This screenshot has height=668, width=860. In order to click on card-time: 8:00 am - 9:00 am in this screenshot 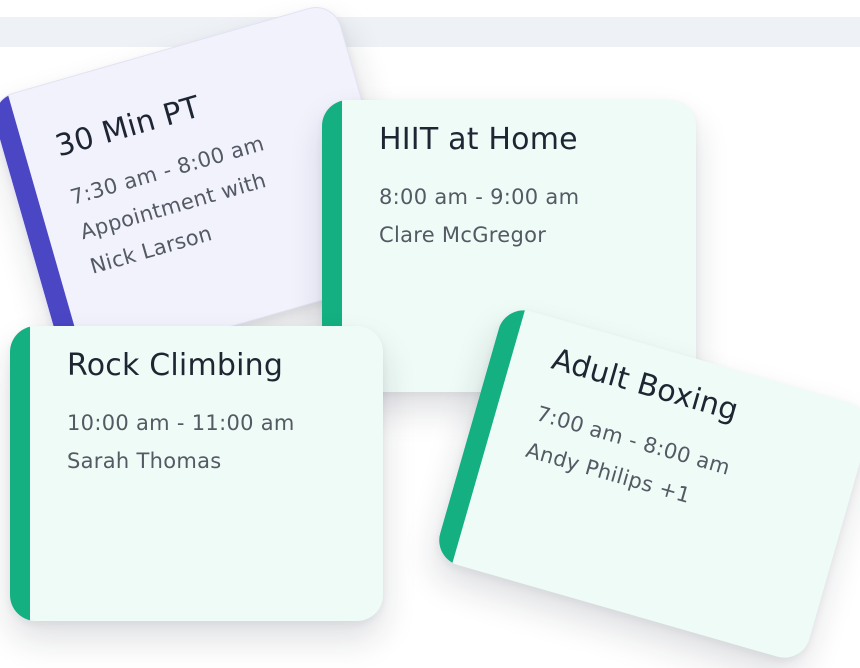, I will do `click(479, 197)`.